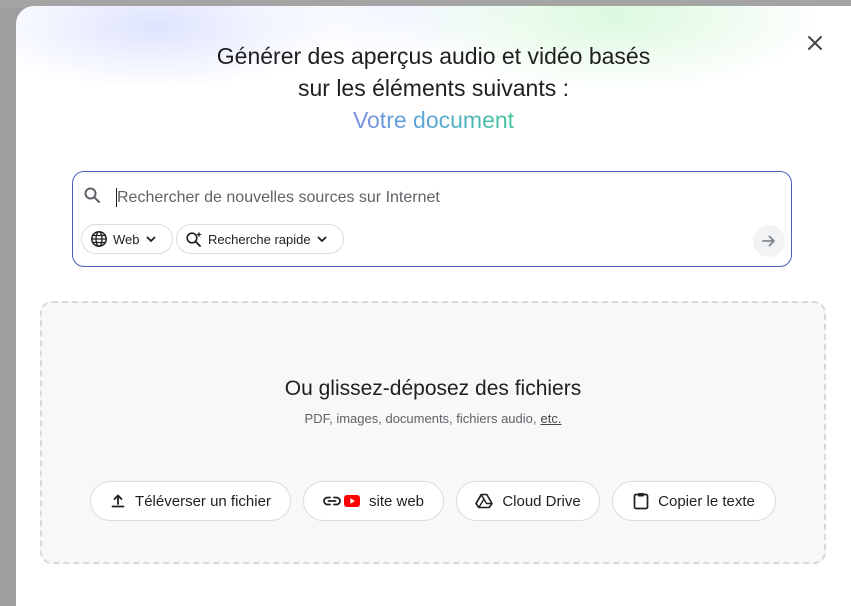 The width and height of the screenshot is (851, 606). What do you see at coordinates (433, 388) in the screenshot?
I see `dropzone-title: Ou glissez-déposez des fichiers` at bounding box center [433, 388].